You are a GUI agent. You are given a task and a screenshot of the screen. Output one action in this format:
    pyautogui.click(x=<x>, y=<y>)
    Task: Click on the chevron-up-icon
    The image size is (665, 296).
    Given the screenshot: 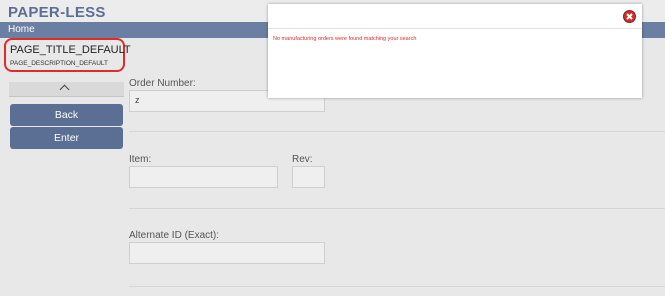 What is the action you would take?
    pyautogui.click(x=64, y=89)
    